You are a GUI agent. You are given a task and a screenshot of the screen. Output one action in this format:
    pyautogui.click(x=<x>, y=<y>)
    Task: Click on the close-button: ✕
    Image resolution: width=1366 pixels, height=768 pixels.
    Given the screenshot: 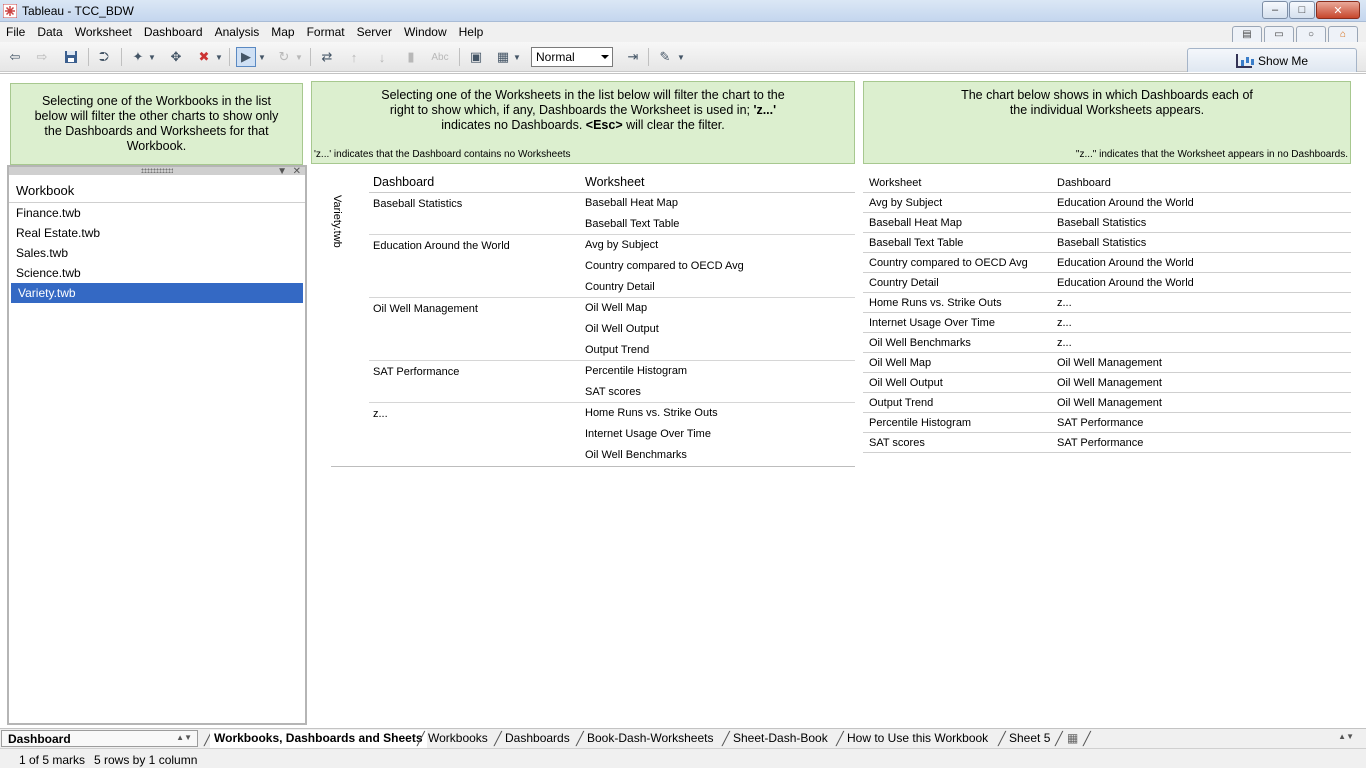 What is the action you would take?
    pyautogui.click(x=1338, y=10)
    